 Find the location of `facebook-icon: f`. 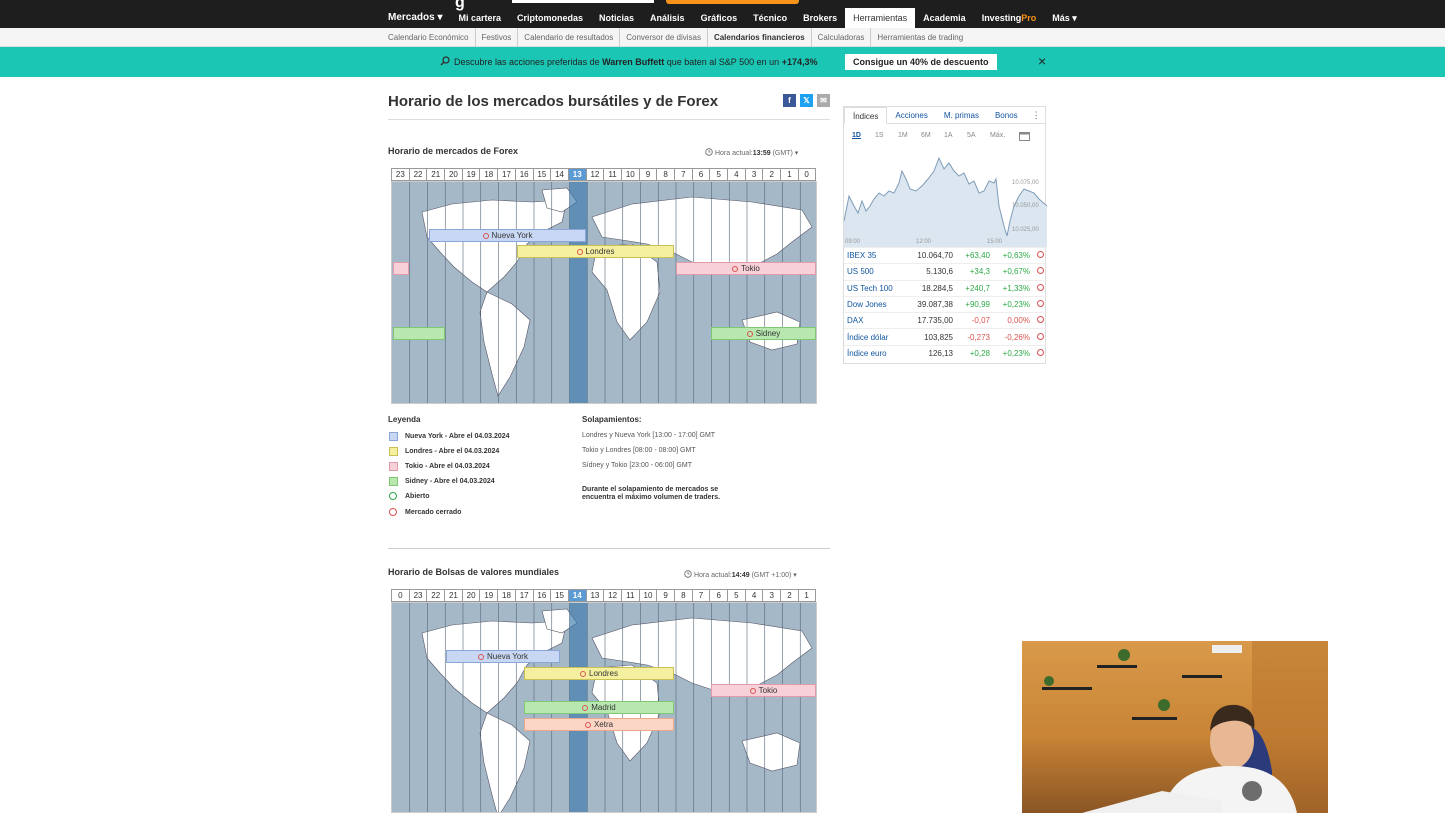

facebook-icon: f is located at coordinates (789, 100).